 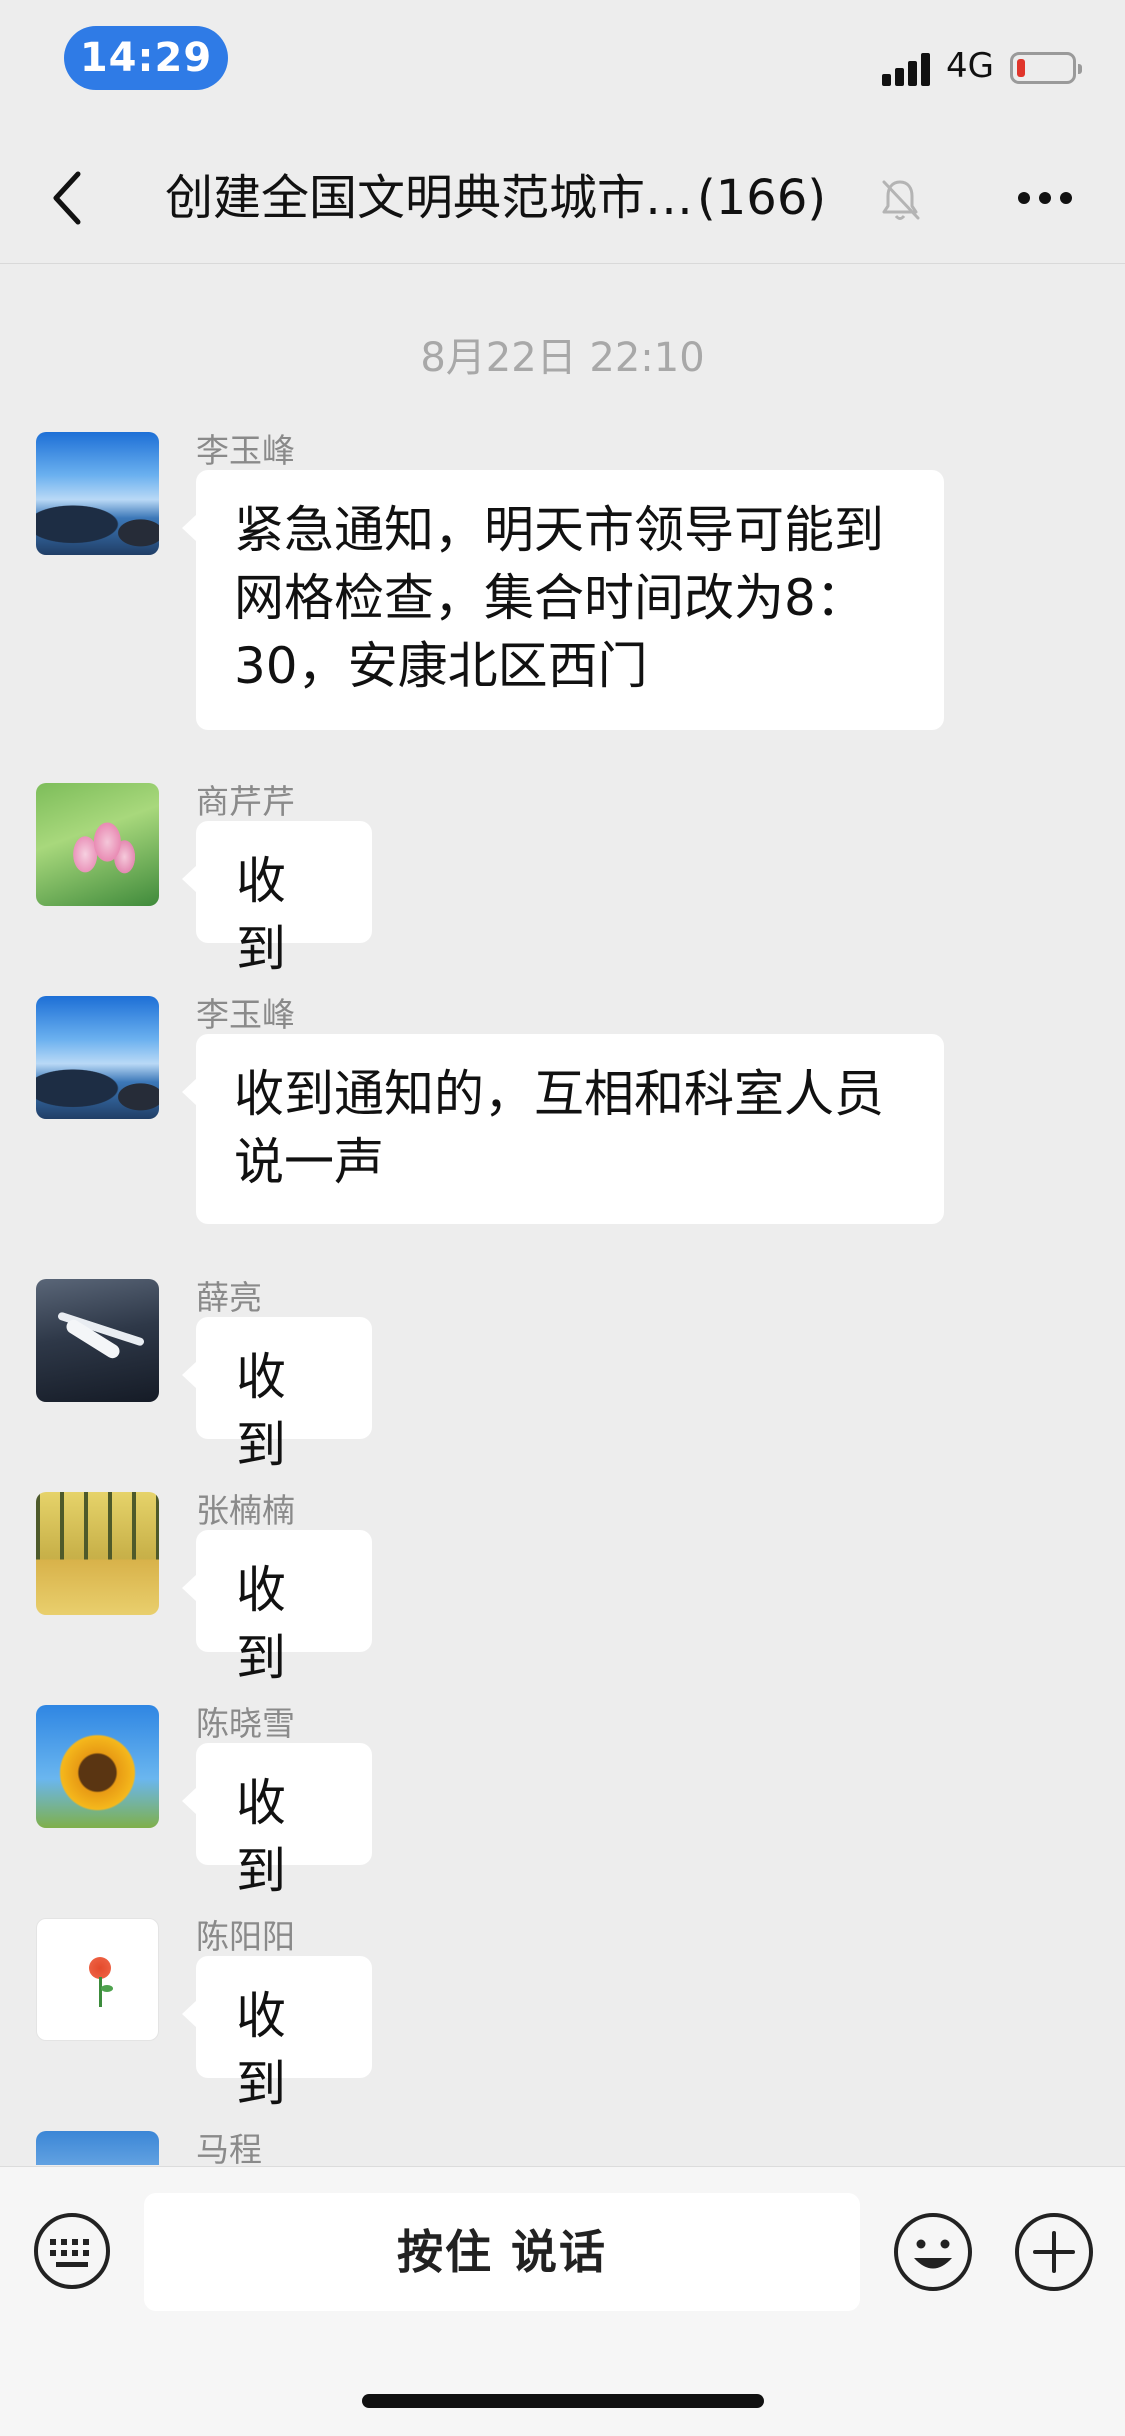 What do you see at coordinates (229, 2147) in the screenshot?
I see `sender-name: 马程` at bounding box center [229, 2147].